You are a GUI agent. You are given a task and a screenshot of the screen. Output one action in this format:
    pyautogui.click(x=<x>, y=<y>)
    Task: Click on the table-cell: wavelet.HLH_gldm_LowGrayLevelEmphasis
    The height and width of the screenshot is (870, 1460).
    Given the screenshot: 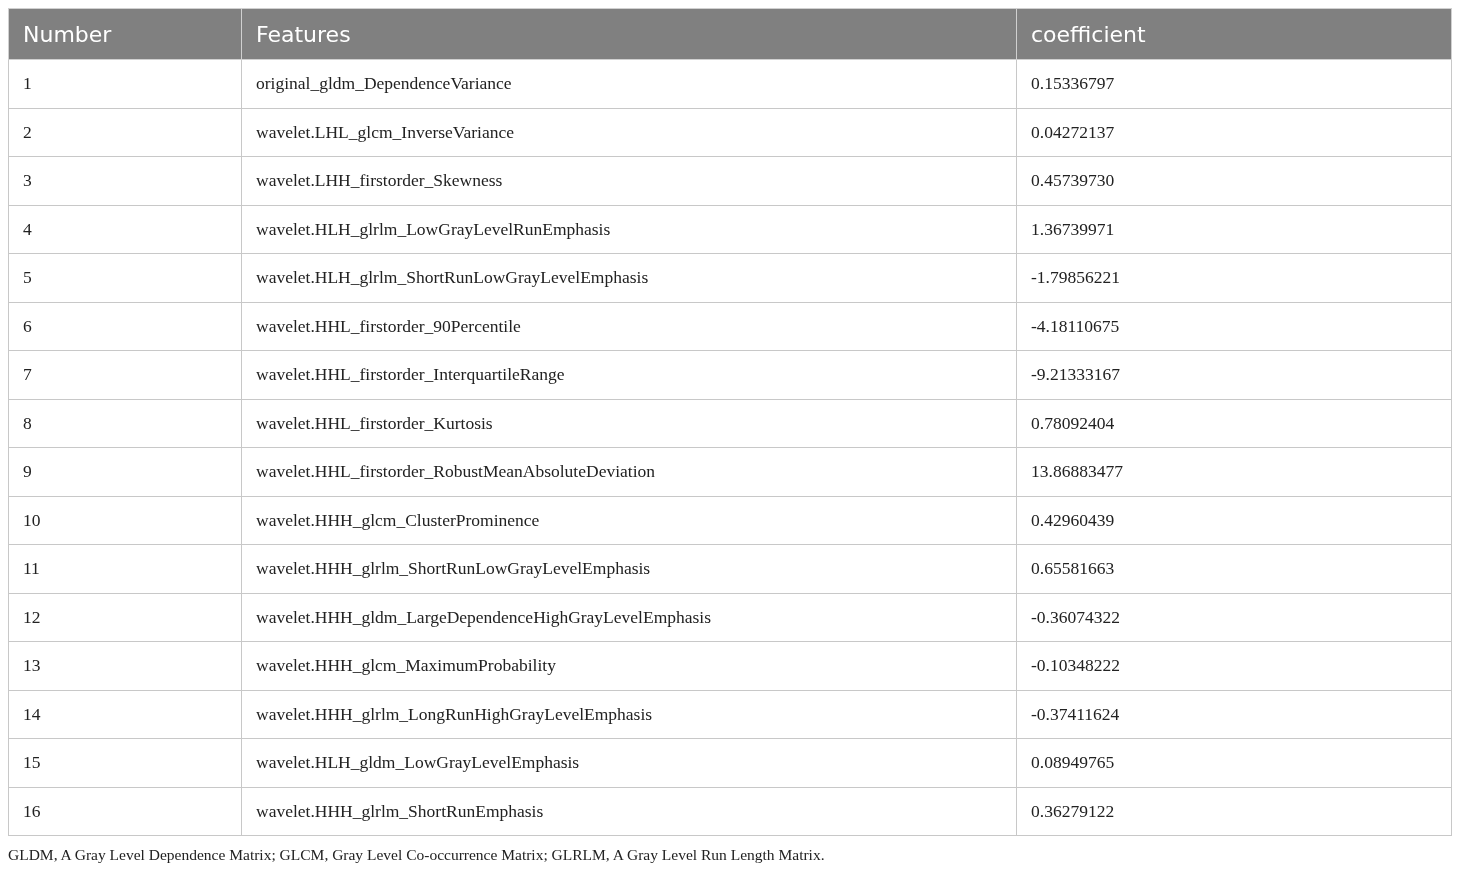 What is the action you would take?
    pyautogui.click(x=629, y=762)
    